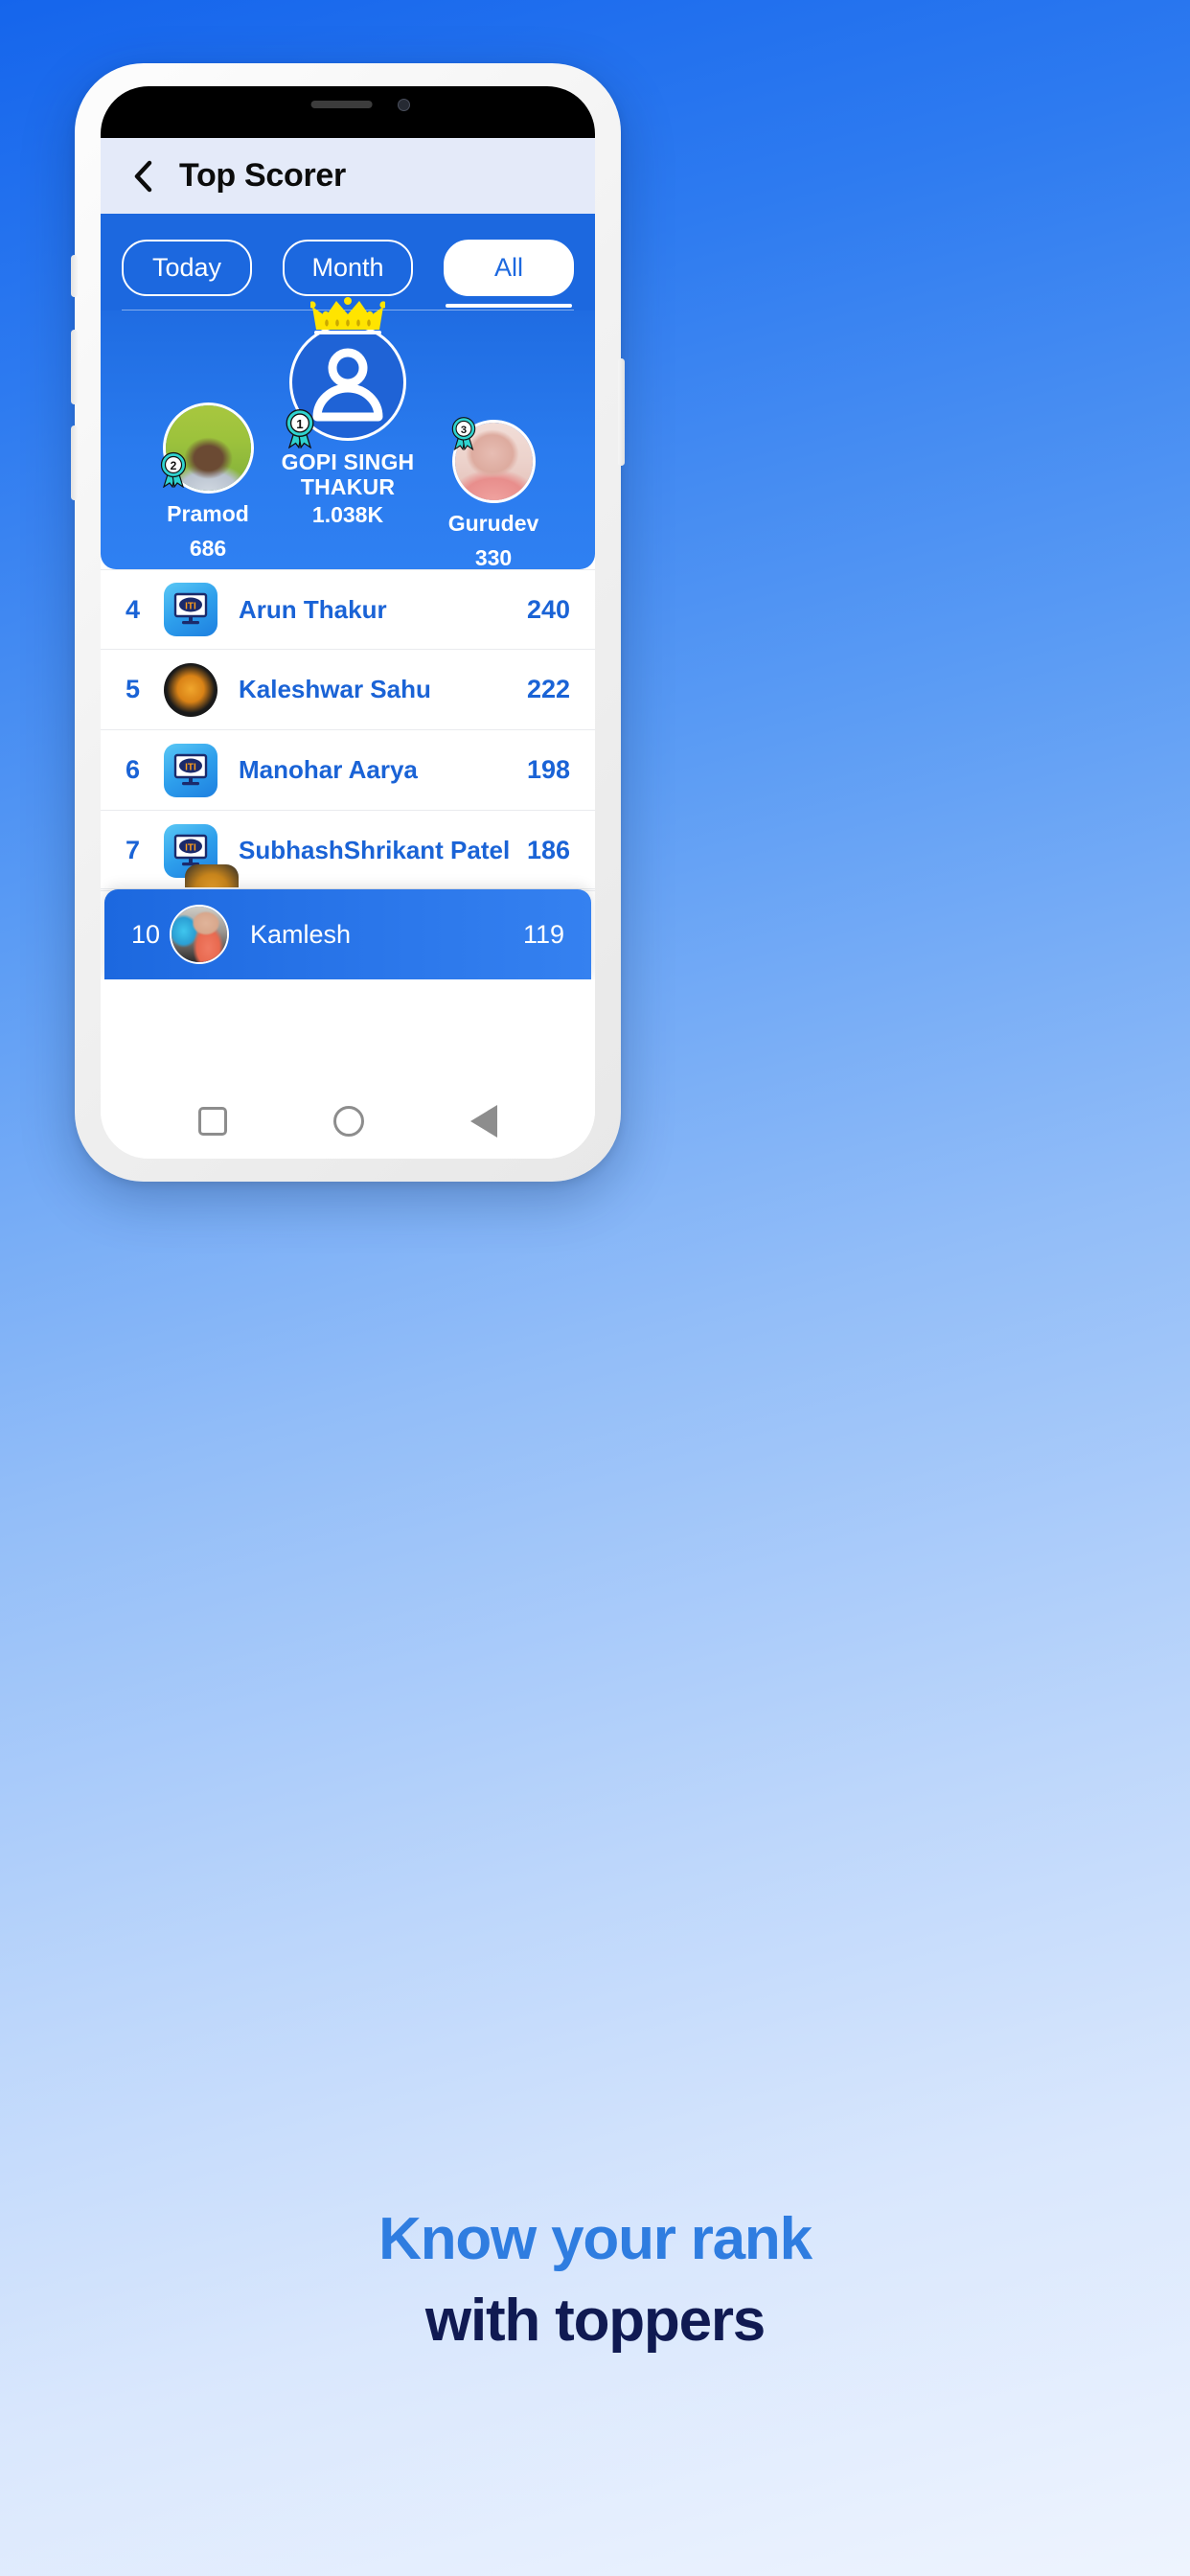  I want to click on table-row: 4 ITI Arun Thakur 240, so click(348, 609).